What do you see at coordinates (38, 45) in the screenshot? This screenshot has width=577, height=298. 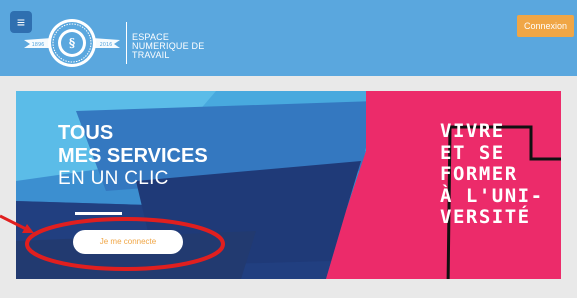 I see `svg-text: 1896` at bounding box center [38, 45].